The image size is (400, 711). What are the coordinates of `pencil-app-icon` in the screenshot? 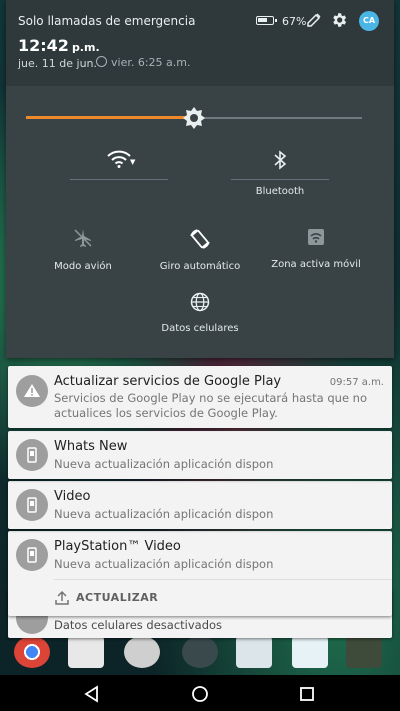 It's located at (364, 652).